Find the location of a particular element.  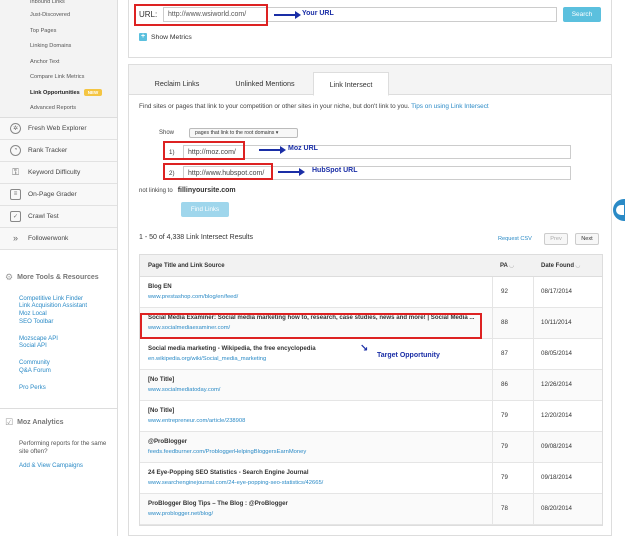

api-links: Mozscape API Social API is located at coordinates (58, 343).